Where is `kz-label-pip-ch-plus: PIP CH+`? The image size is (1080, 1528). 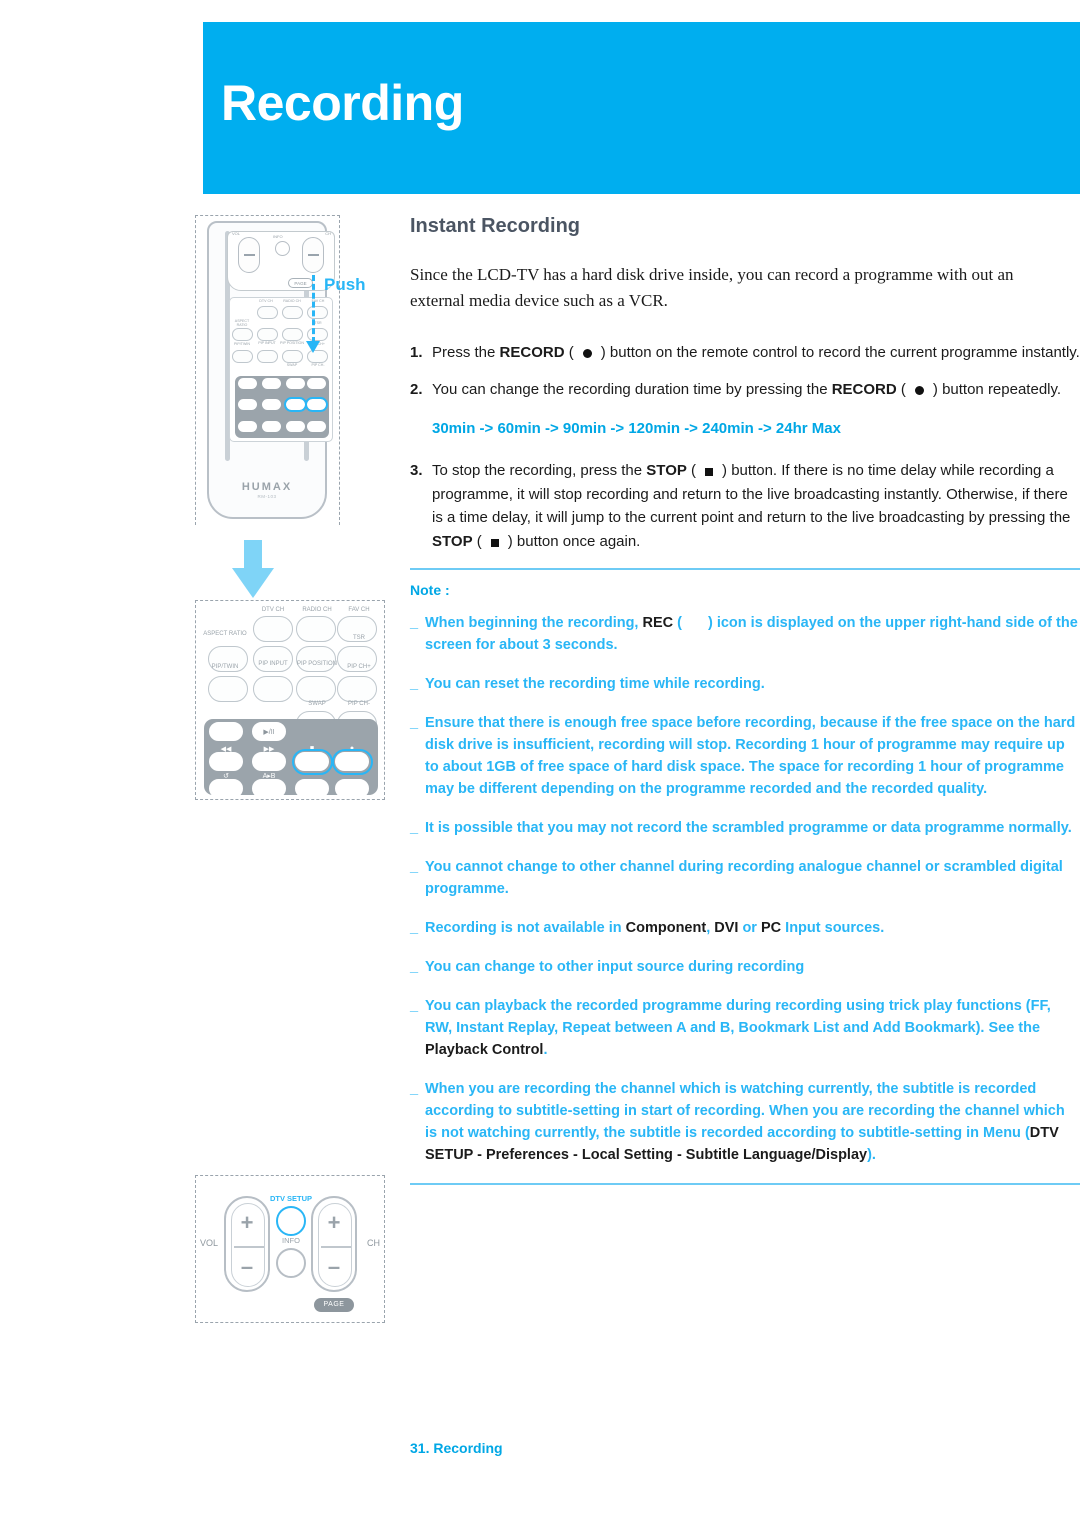
kz-label-pip-ch-plus: PIP CH+ is located at coordinates (359, 667).